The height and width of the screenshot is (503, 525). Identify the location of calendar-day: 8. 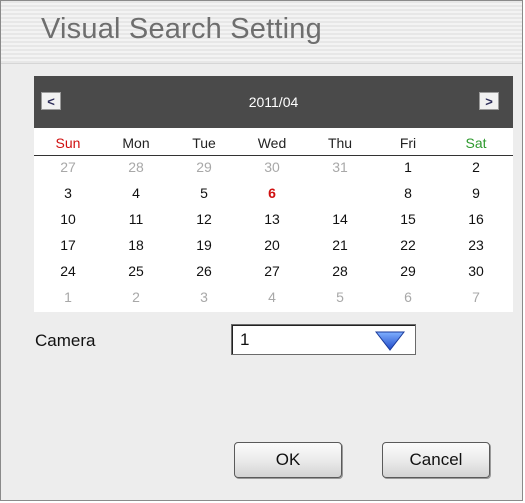
(408, 193).